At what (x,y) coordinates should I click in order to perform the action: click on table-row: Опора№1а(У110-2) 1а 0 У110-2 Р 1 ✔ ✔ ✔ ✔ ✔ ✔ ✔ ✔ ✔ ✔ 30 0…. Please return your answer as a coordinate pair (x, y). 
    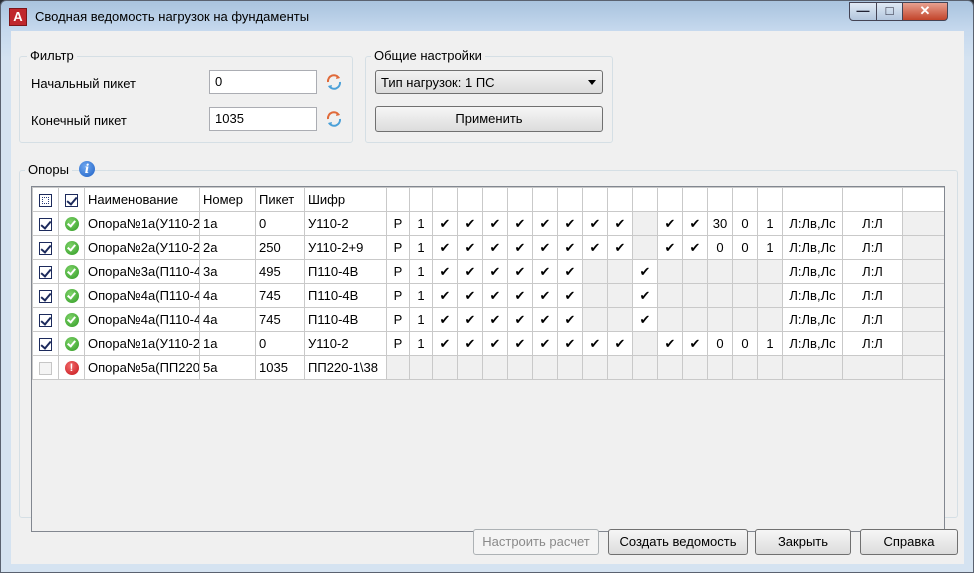
    Looking at the image, I should click on (488, 223).